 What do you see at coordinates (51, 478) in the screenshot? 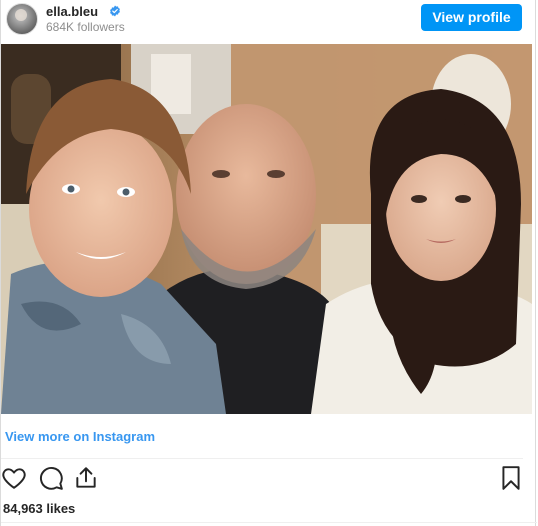
I see `comment-icon` at bounding box center [51, 478].